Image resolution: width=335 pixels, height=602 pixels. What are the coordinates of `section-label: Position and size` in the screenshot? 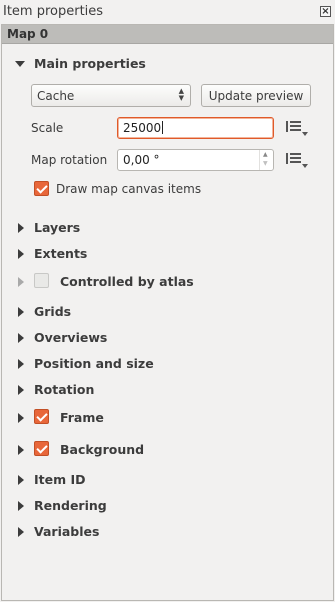 It's located at (94, 363).